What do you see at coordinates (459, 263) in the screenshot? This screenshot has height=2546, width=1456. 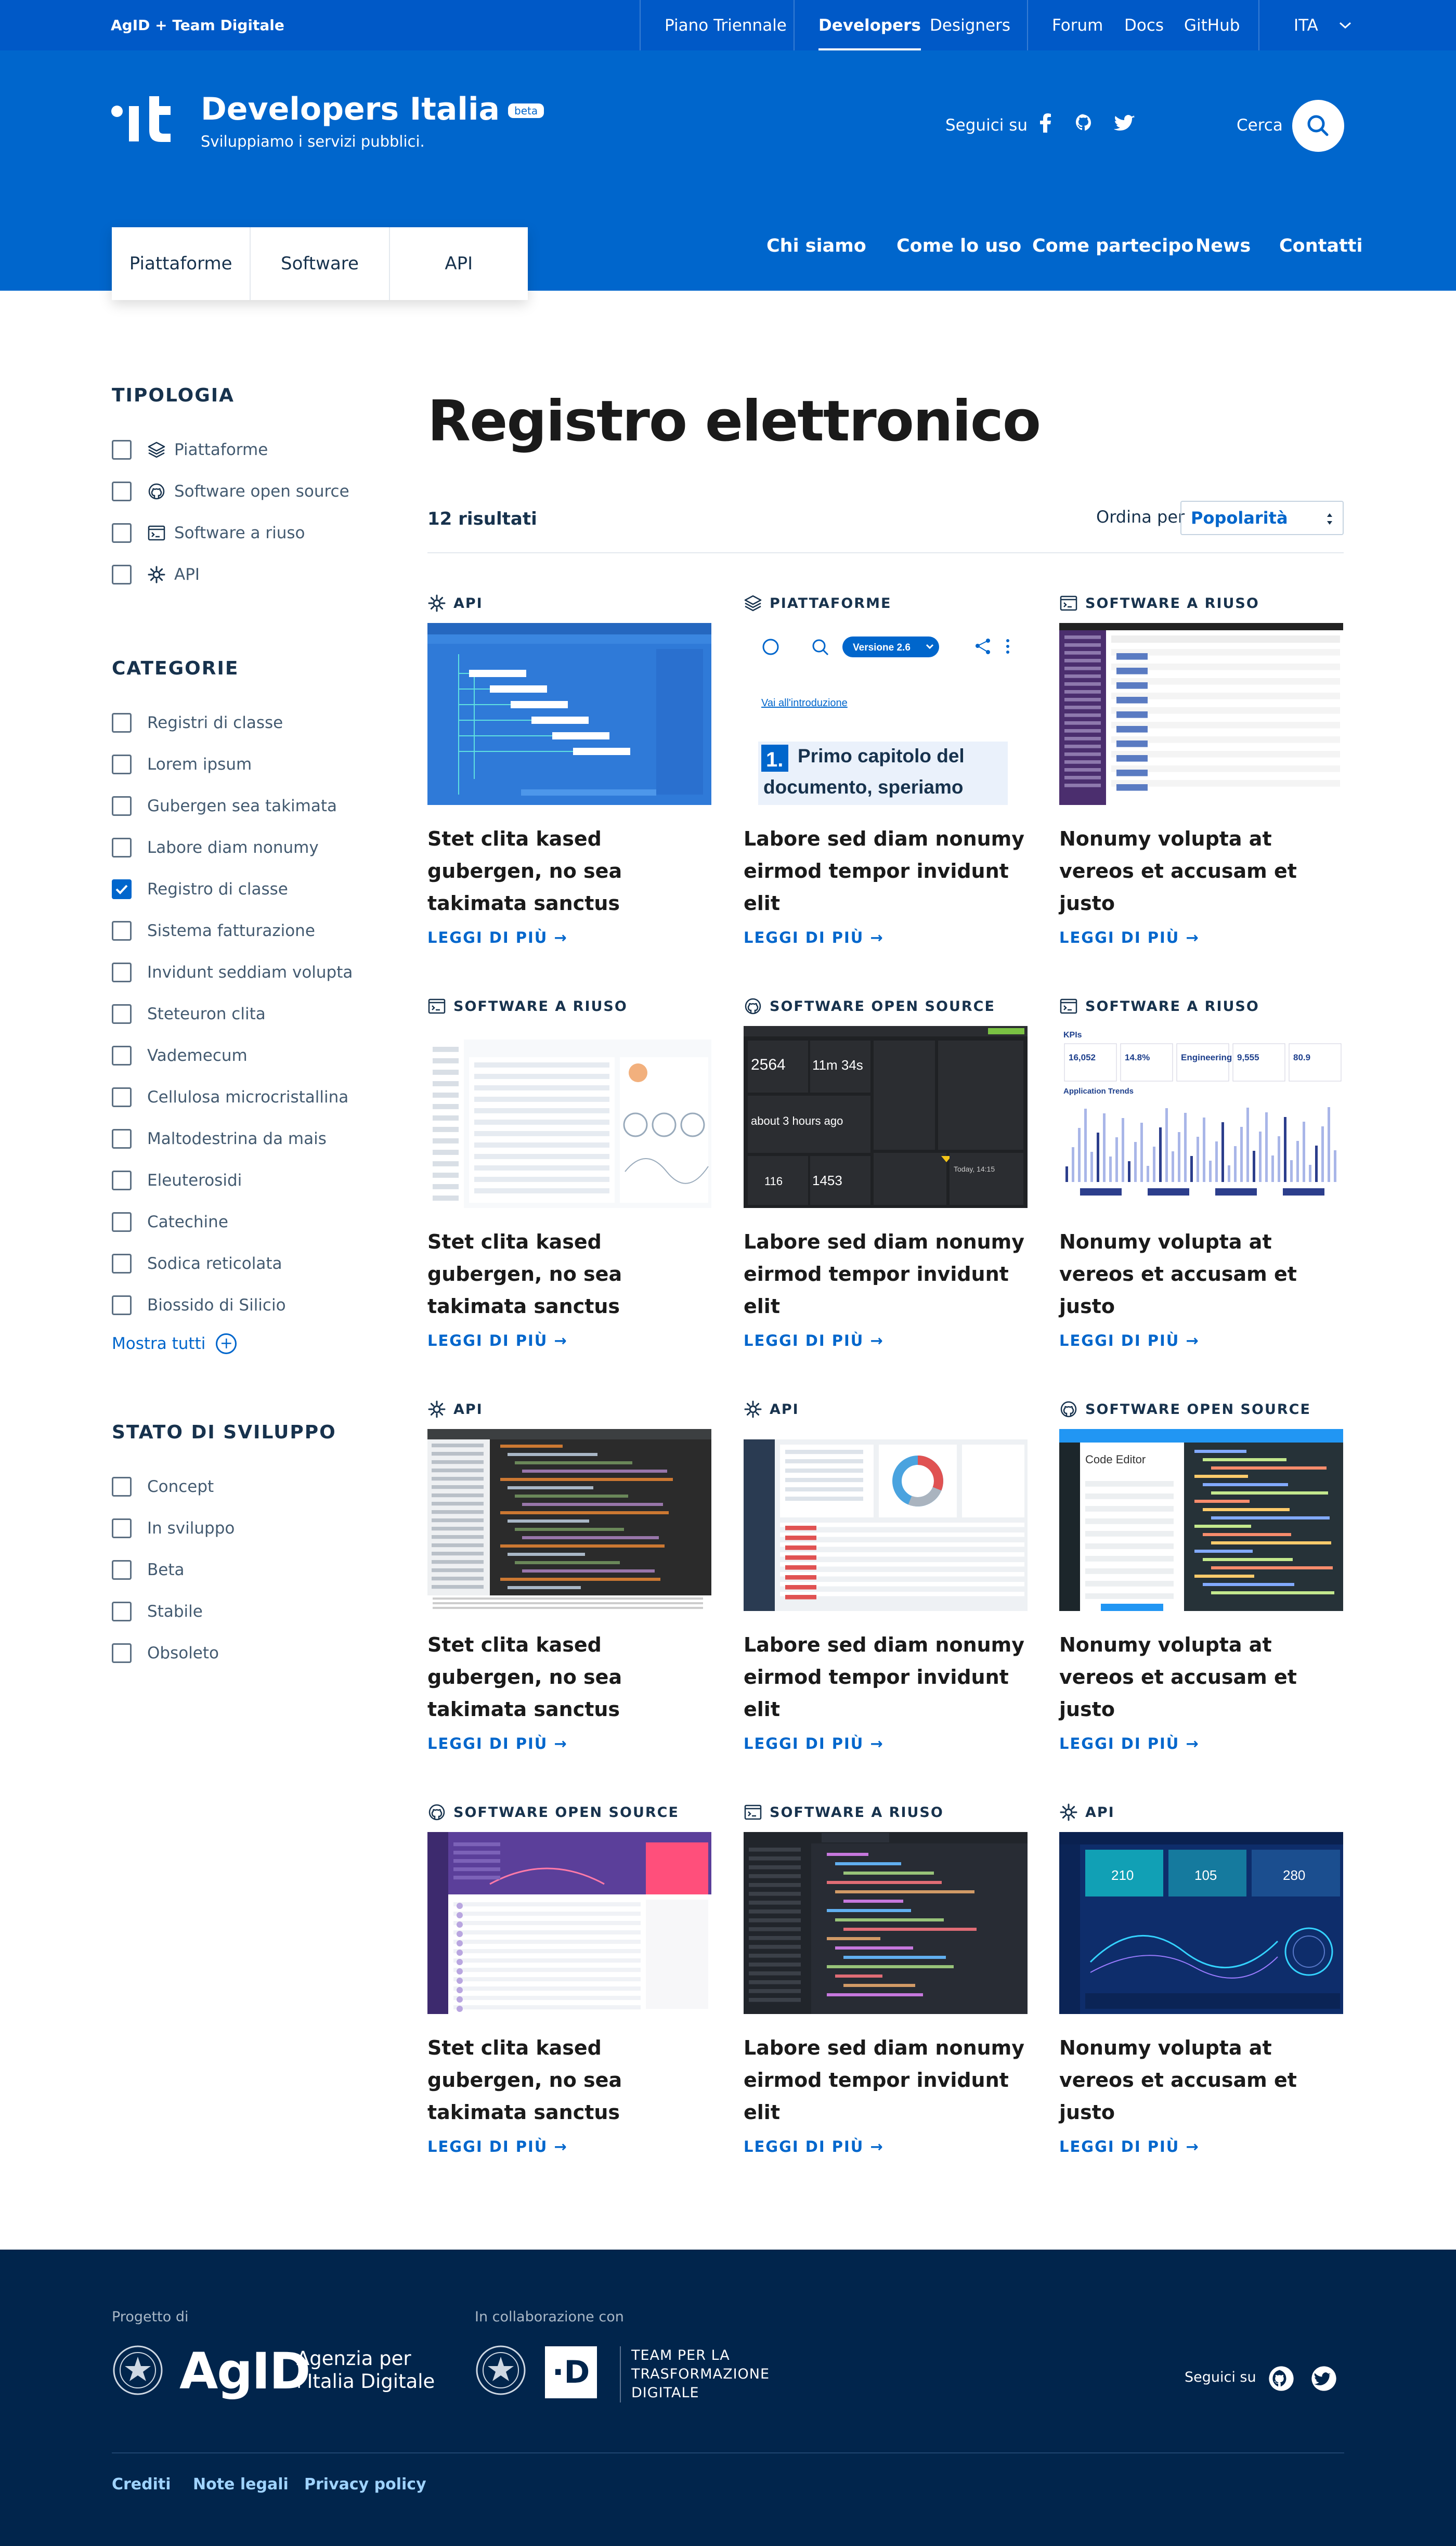 I see `tab-api: API` at bounding box center [459, 263].